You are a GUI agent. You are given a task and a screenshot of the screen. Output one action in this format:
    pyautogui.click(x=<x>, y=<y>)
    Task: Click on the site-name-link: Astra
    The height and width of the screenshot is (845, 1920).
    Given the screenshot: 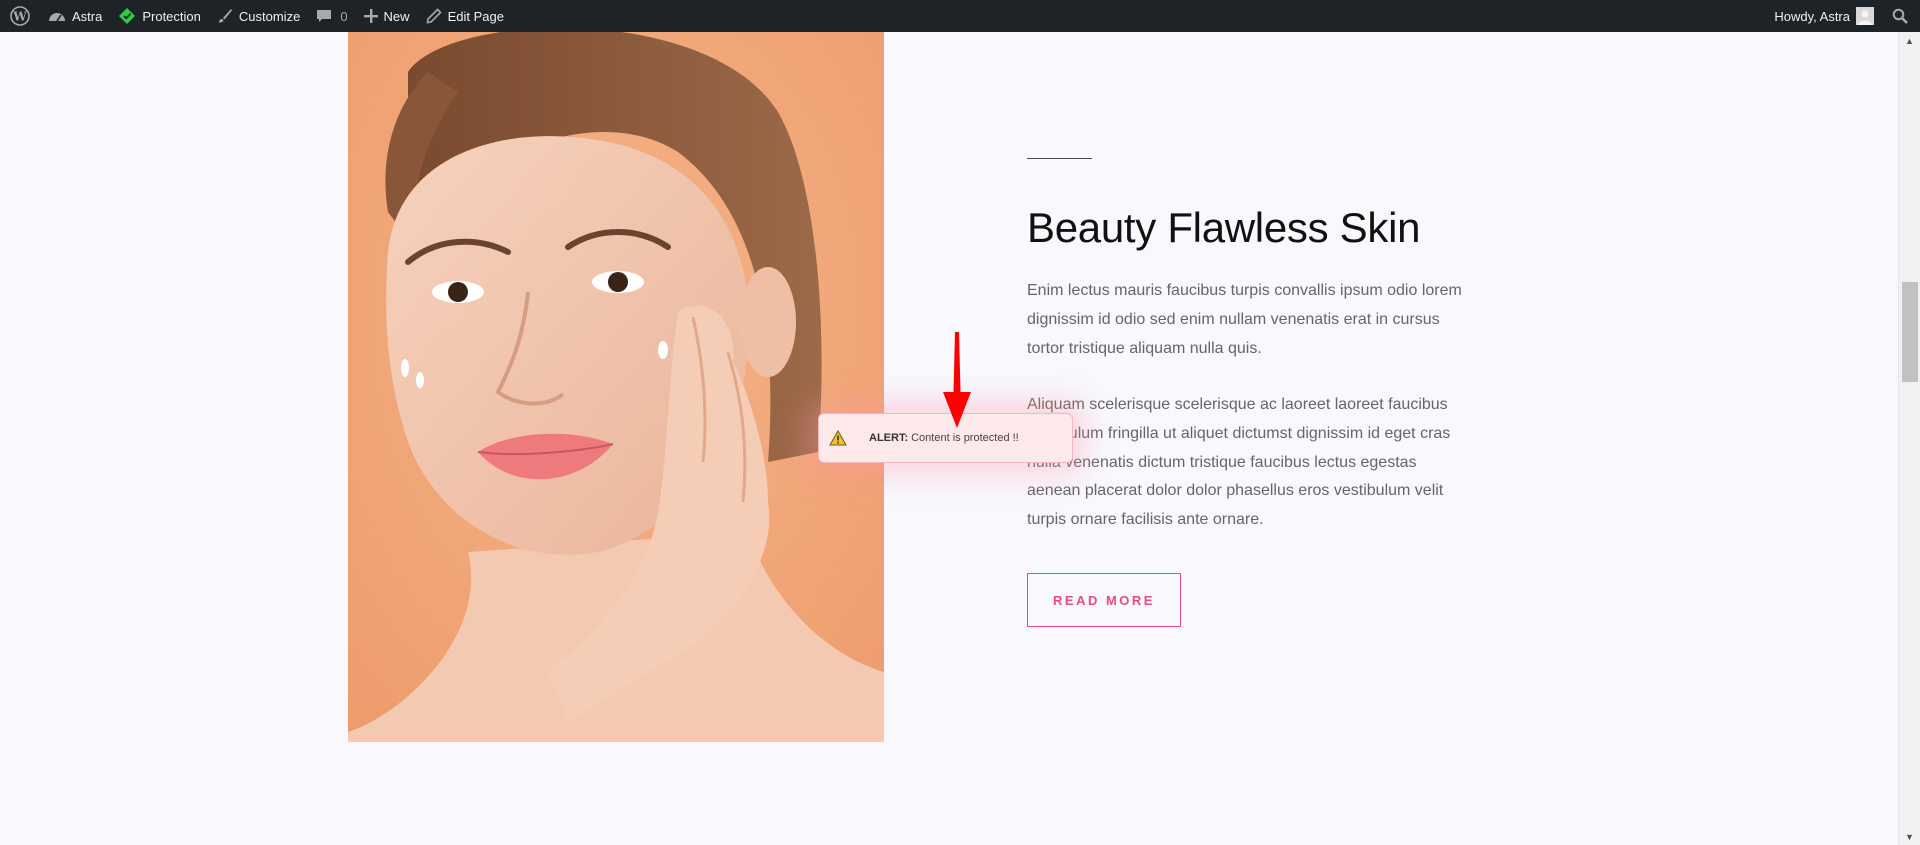 What is the action you would take?
    pyautogui.click(x=75, y=16)
    